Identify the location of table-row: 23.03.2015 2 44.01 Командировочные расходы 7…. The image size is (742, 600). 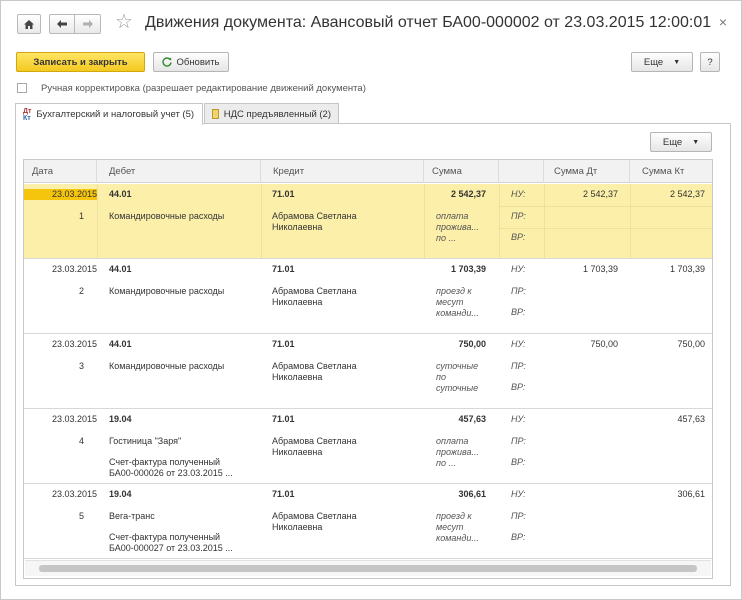
(368, 296).